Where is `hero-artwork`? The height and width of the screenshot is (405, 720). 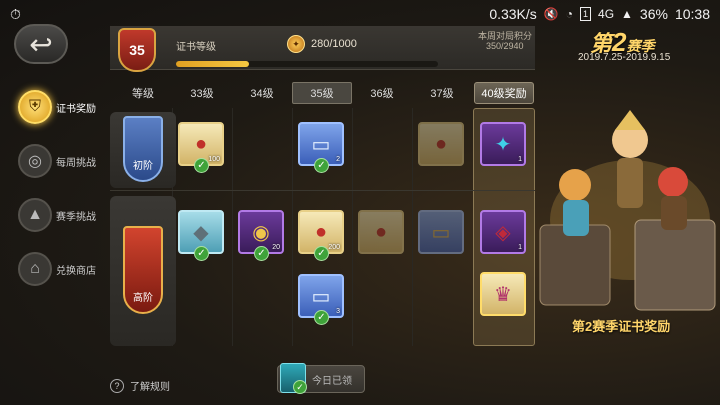 hero-artwork is located at coordinates (627, 210).